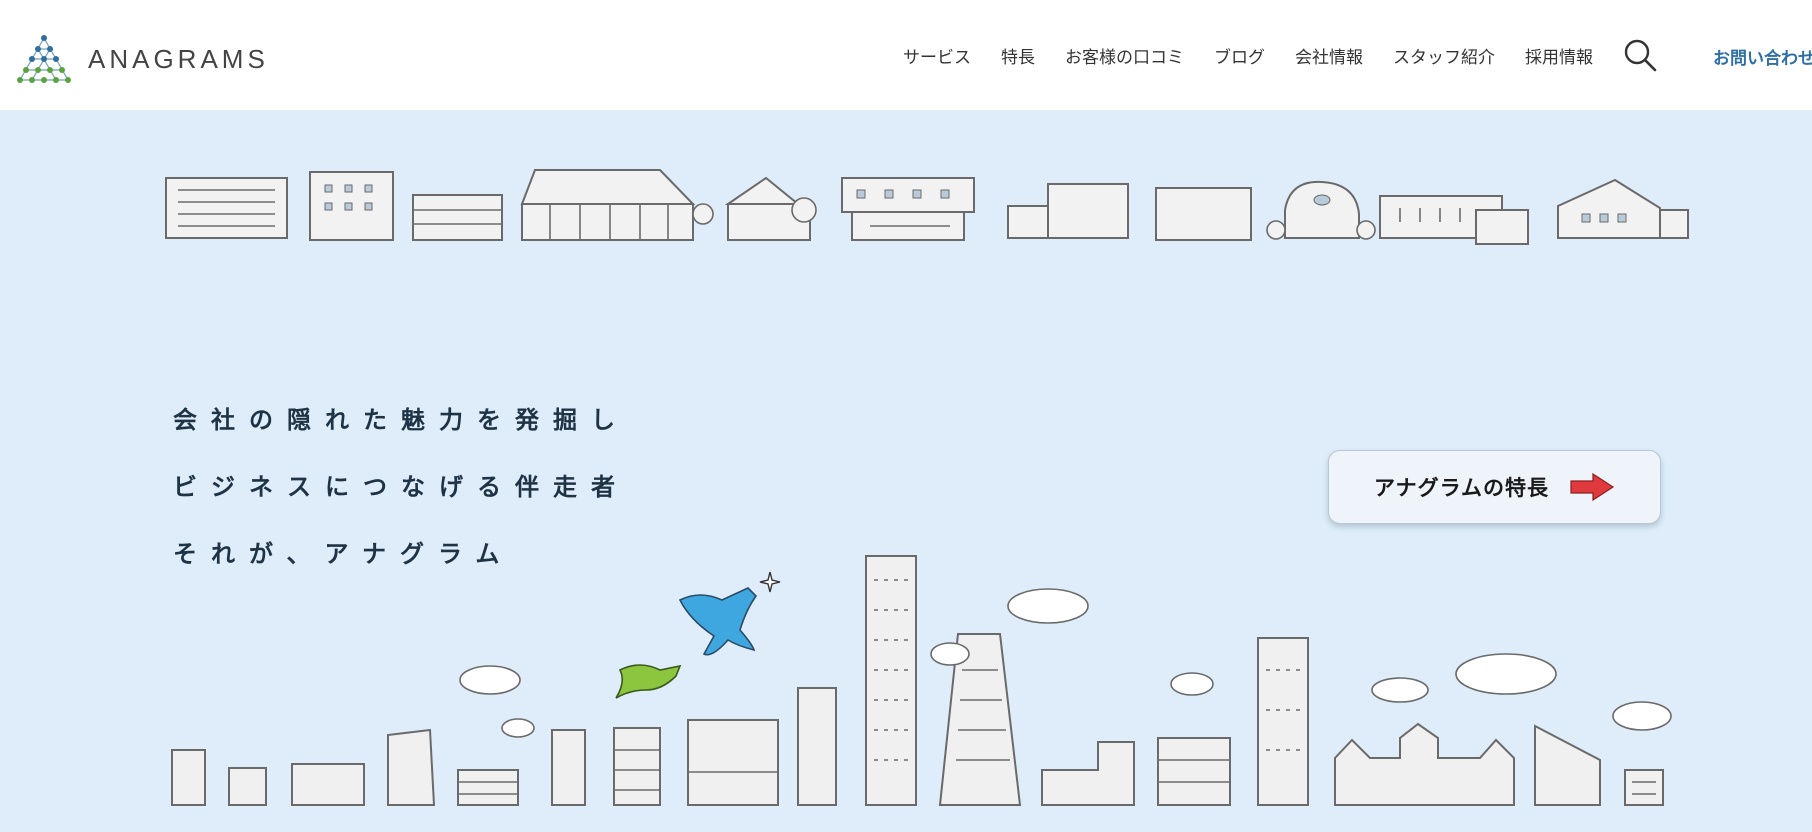 Image resolution: width=1812 pixels, height=832 pixels. What do you see at coordinates (44, 59) in the screenshot?
I see `triangle-dots-icon` at bounding box center [44, 59].